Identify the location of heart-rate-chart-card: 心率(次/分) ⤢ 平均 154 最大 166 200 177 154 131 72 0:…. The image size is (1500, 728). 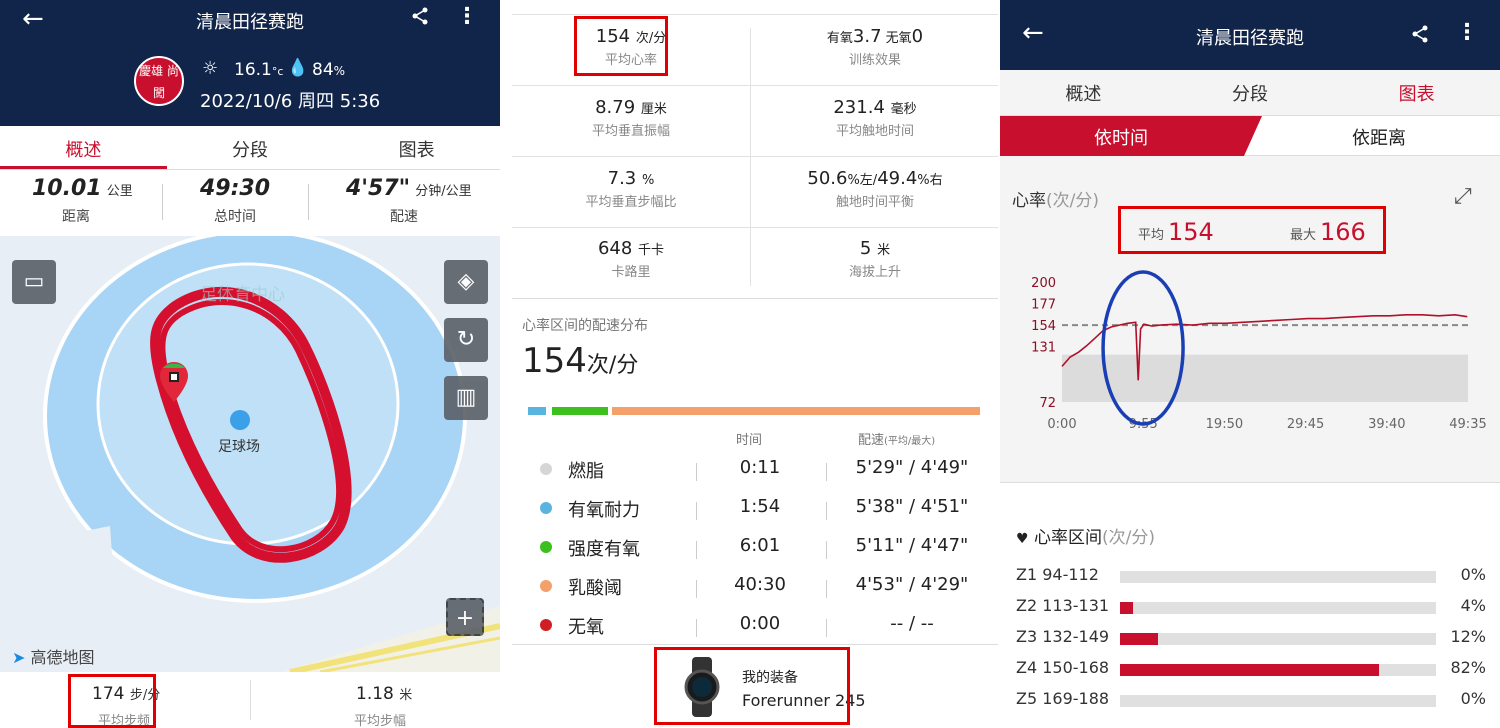
(1250, 319).